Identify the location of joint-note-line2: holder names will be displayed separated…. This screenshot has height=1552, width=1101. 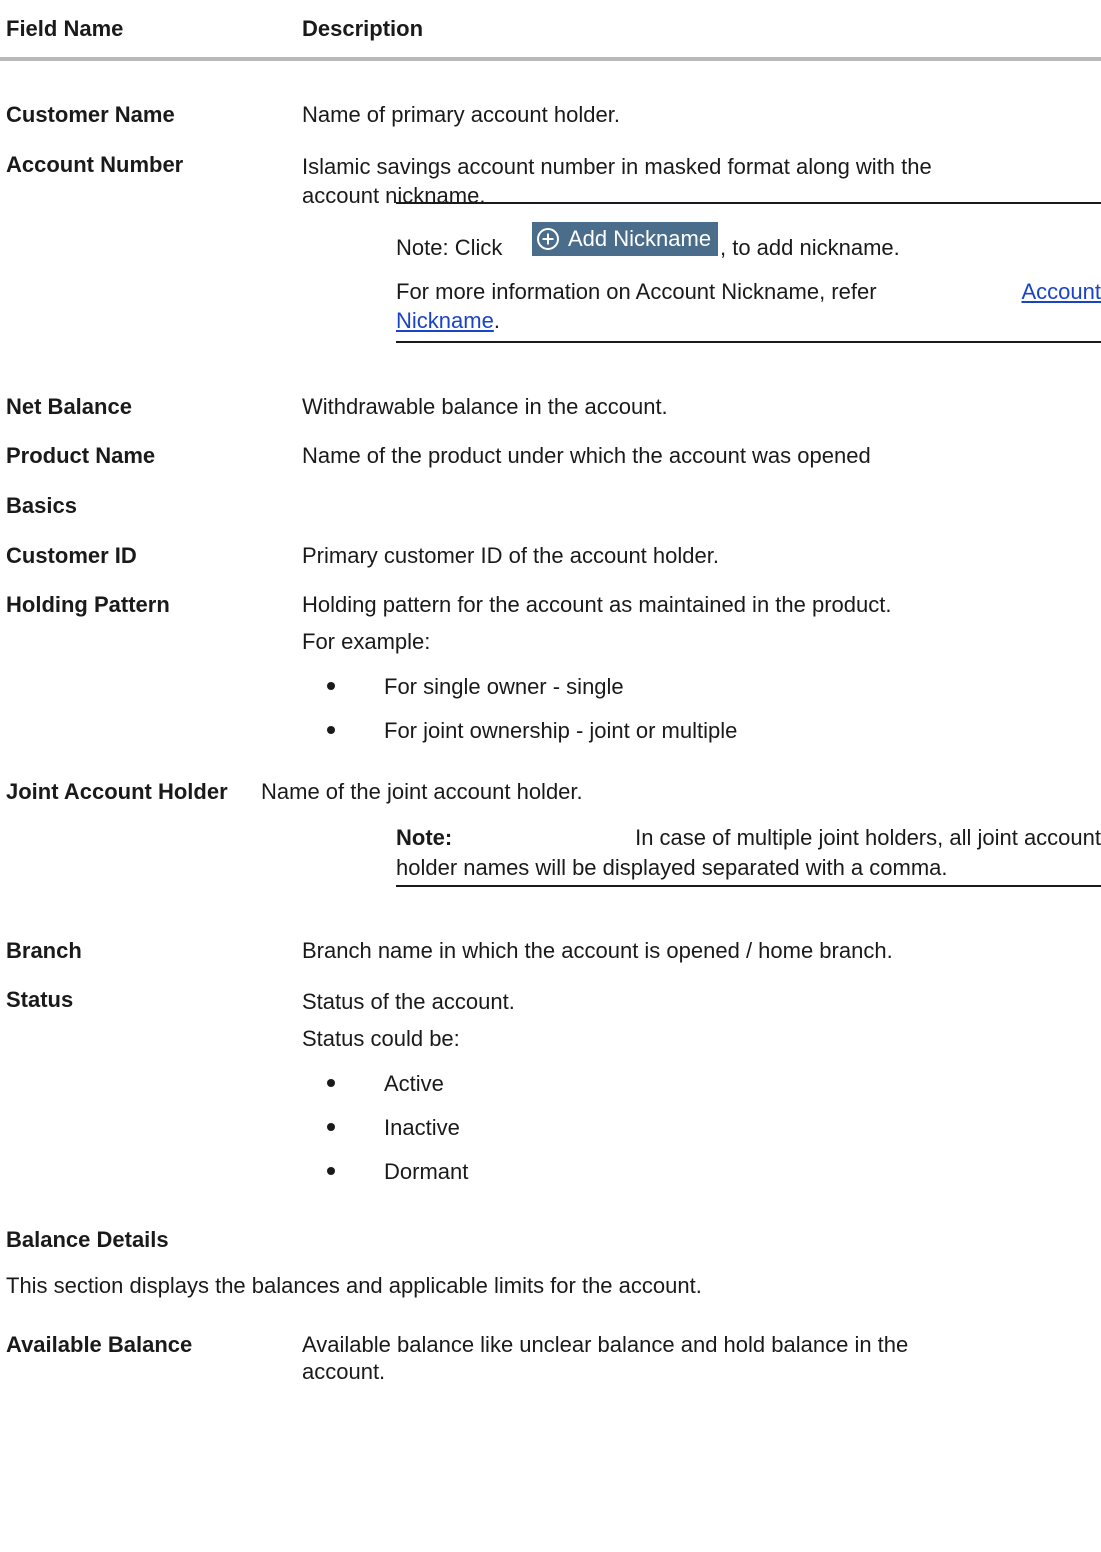
(672, 867).